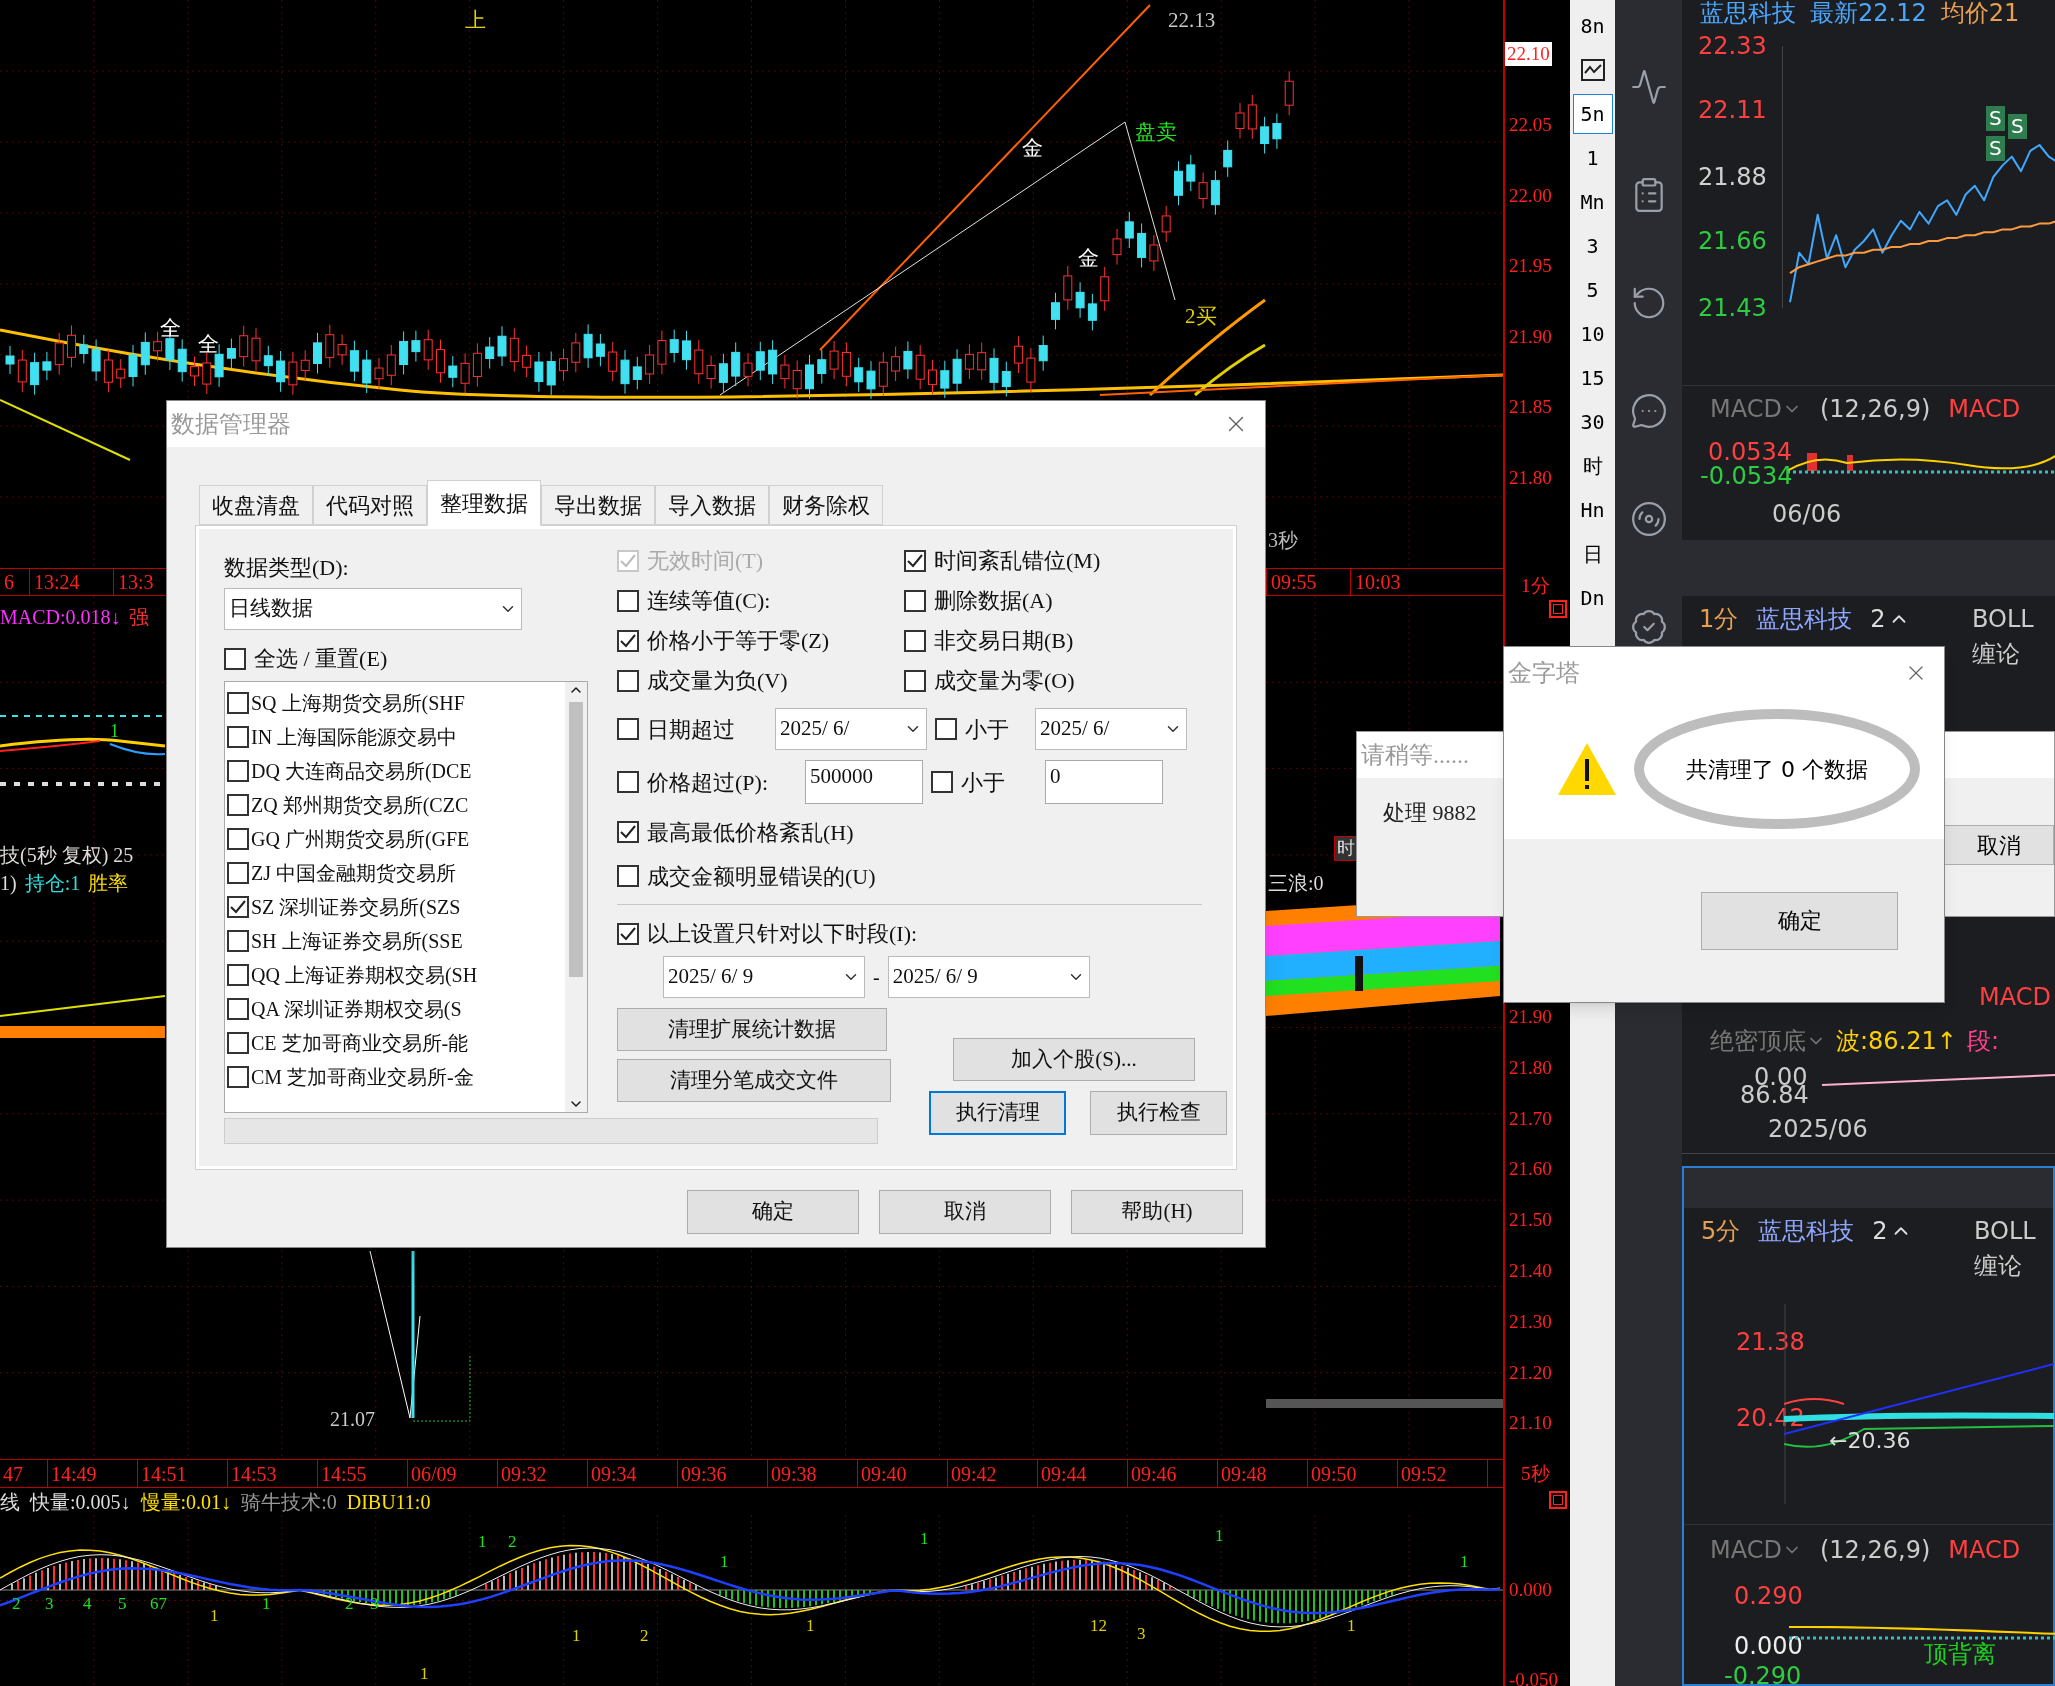 This screenshot has height=1686, width=2055. What do you see at coordinates (752, 1029) in the screenshot?
I see `dialog-button: 清理扩展统计数据` at bounding box center [752, 1029].